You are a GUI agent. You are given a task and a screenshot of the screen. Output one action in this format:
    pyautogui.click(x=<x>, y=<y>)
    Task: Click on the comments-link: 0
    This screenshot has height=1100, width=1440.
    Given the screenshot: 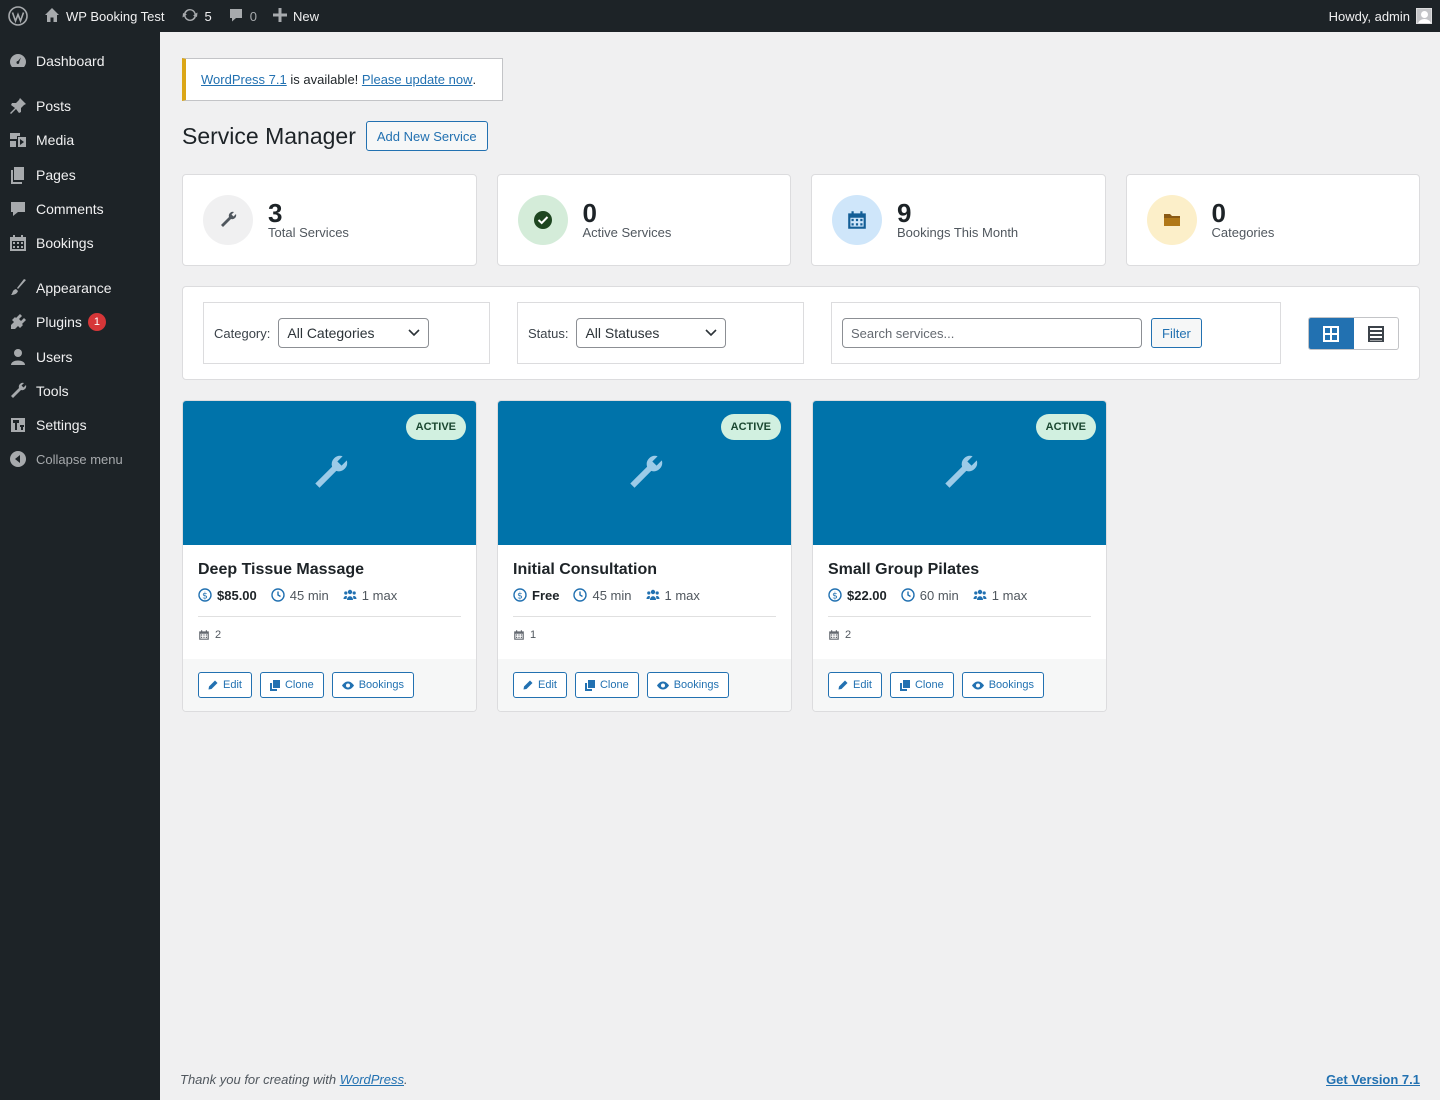 What is the action you would take?
    pyautogui.click(x=242, y=16)
    